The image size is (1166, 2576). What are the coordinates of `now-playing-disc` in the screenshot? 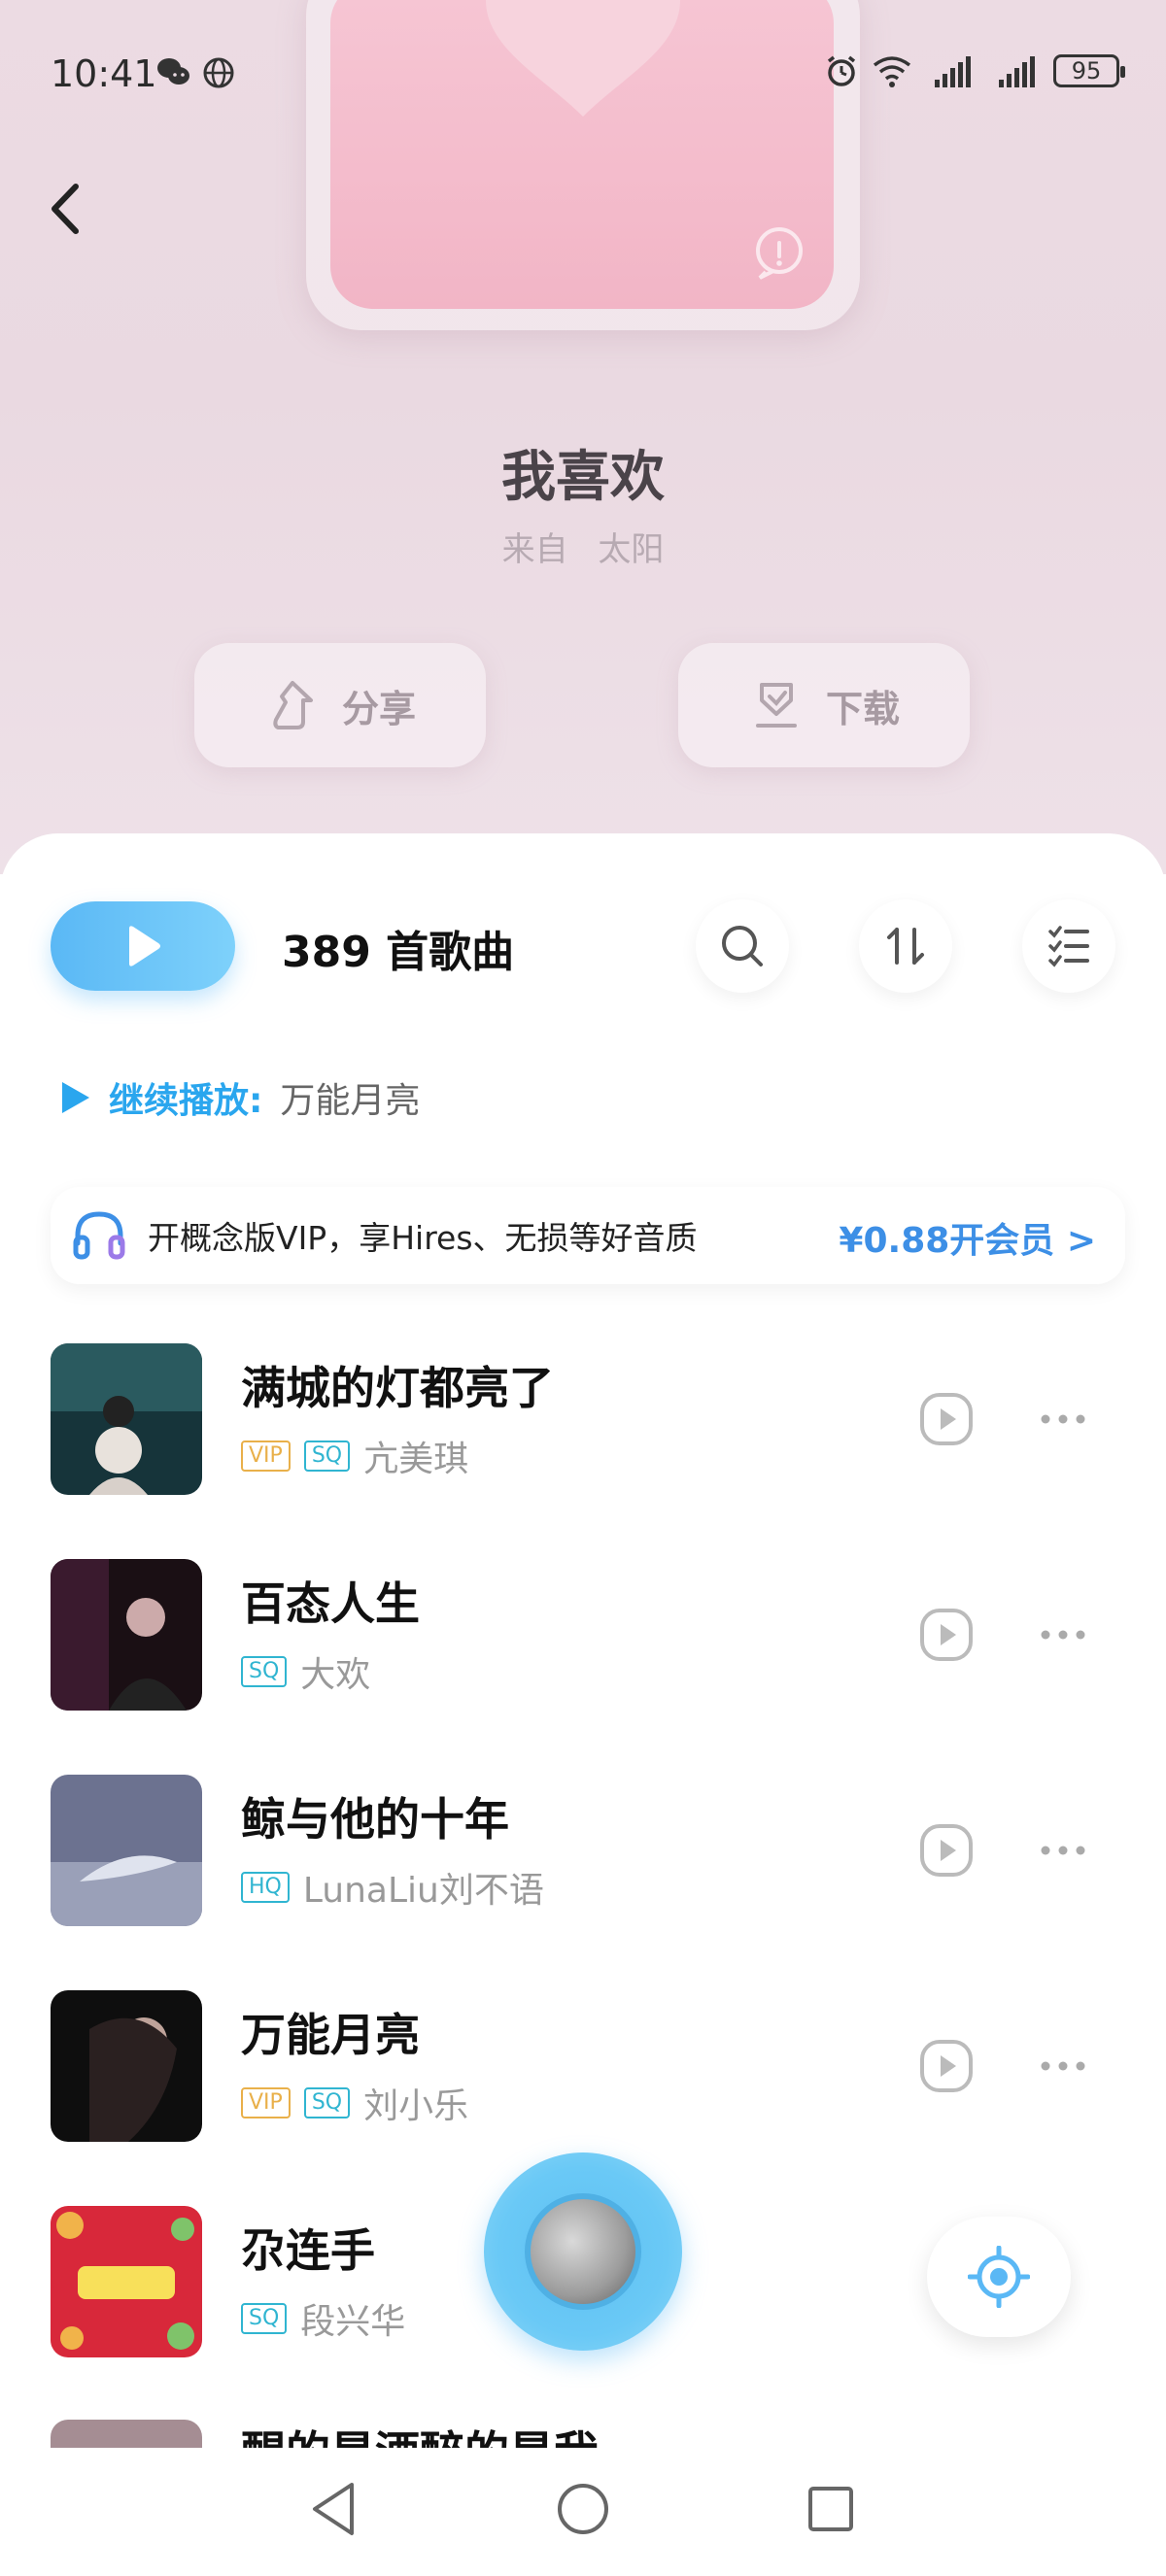 It's located at (583, 2251).